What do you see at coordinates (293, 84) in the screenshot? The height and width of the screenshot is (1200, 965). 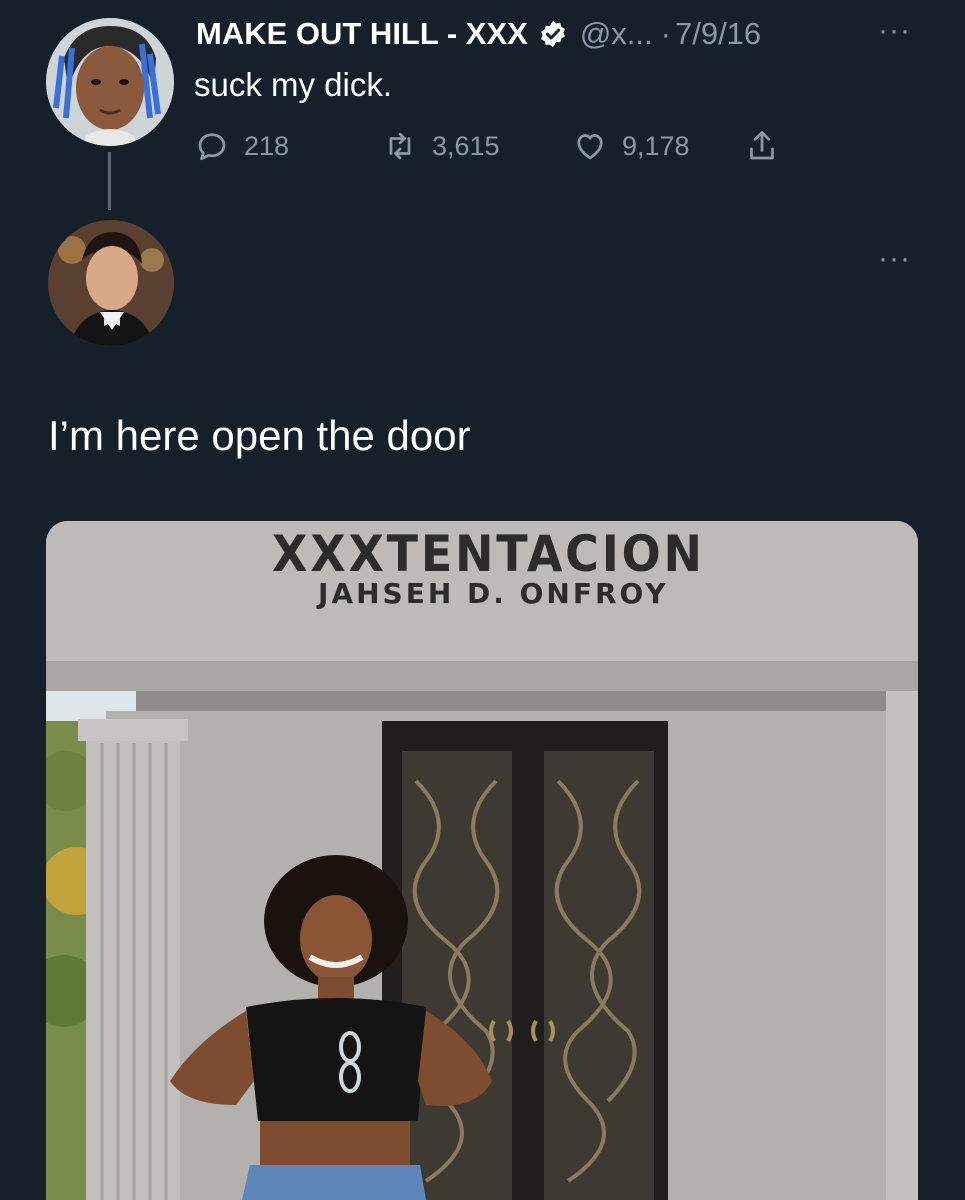 I see `tweet-text: suck my dick.` at bounding box center [293, 84].